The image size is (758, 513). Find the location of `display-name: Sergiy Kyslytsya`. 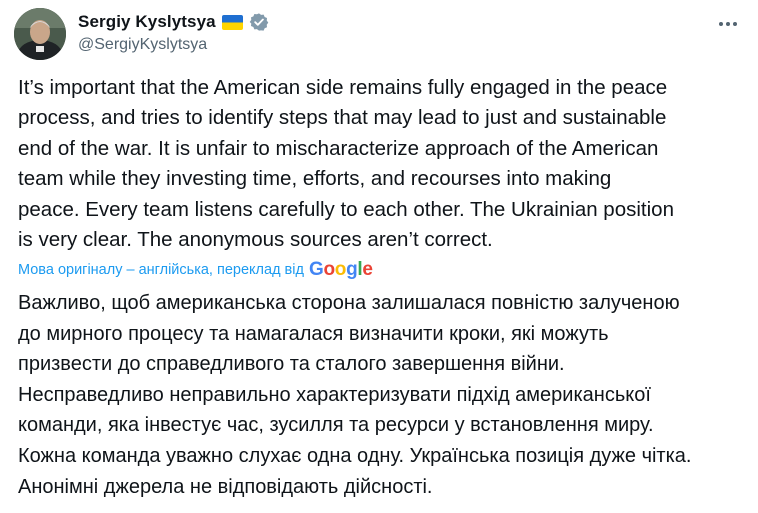

display-name: Sergiy Kyslytsya is located at coordinates (147, 22).